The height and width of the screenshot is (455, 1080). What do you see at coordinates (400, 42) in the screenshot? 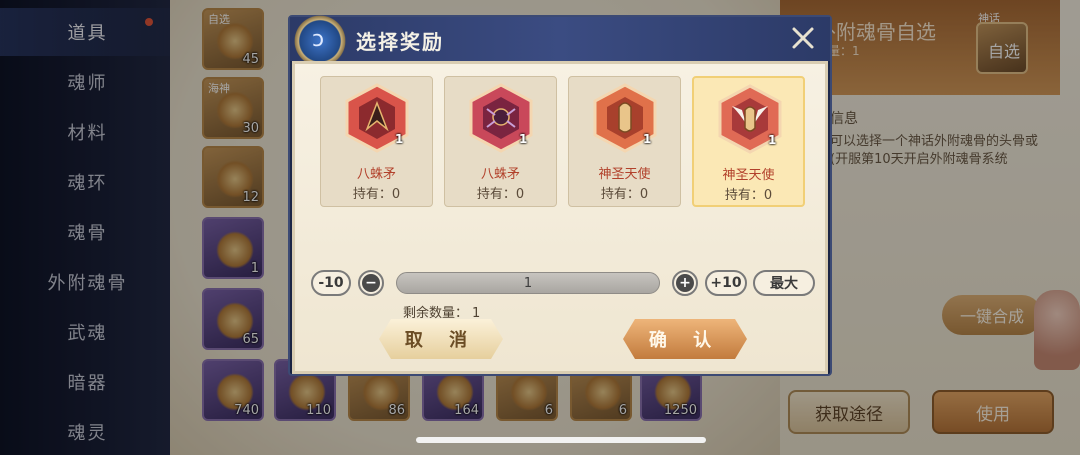
I see `dialog-title: 选择奖励` at bounding box center [400, 42].